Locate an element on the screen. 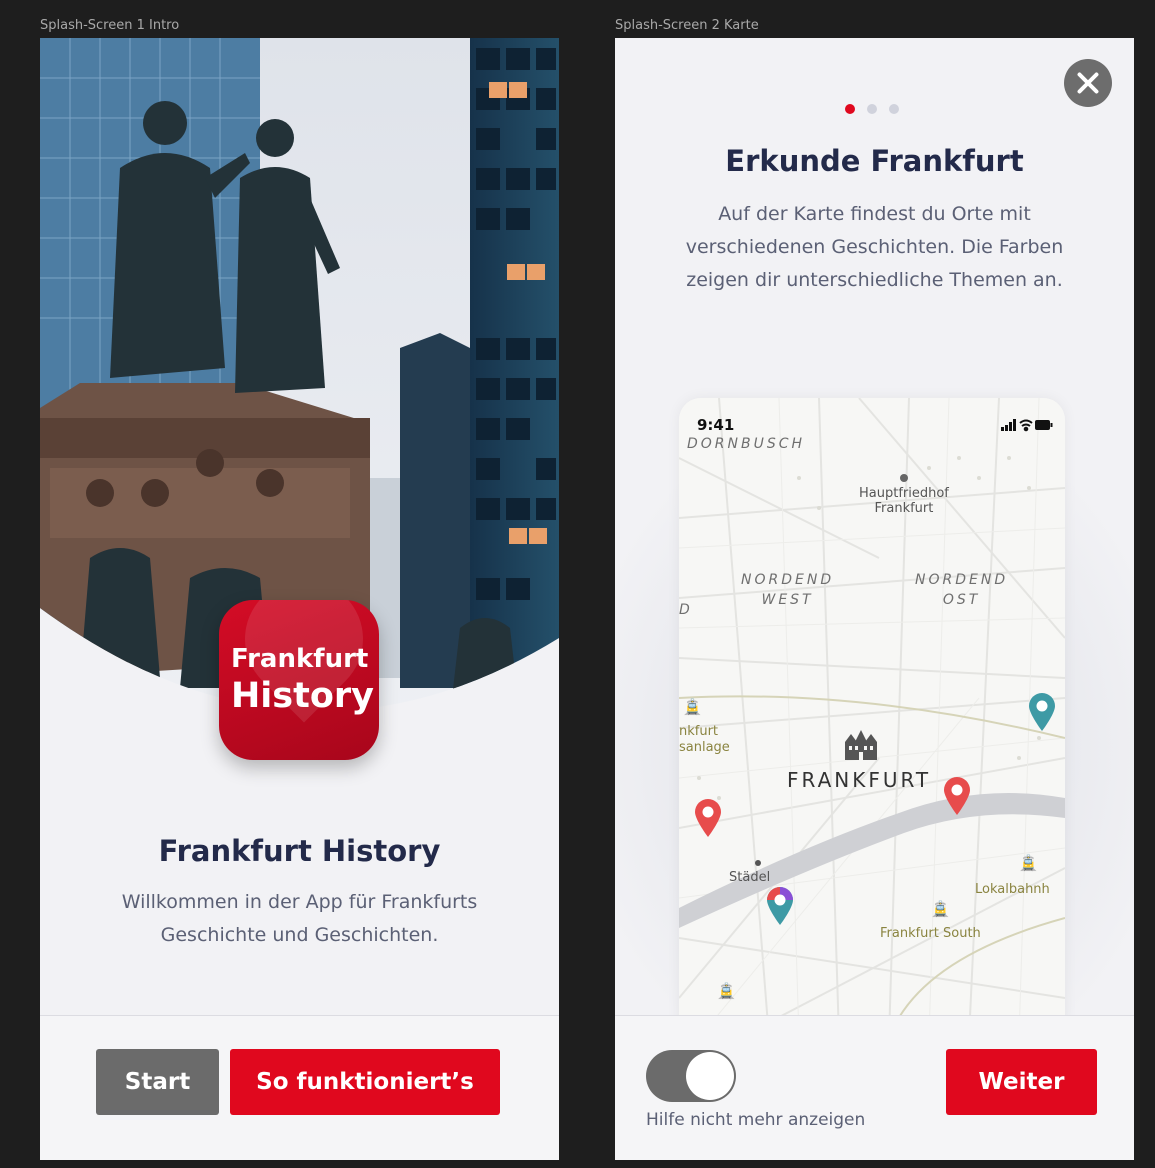  map-title: Erkunde Frankfurt is located at coordinates (874, 161).